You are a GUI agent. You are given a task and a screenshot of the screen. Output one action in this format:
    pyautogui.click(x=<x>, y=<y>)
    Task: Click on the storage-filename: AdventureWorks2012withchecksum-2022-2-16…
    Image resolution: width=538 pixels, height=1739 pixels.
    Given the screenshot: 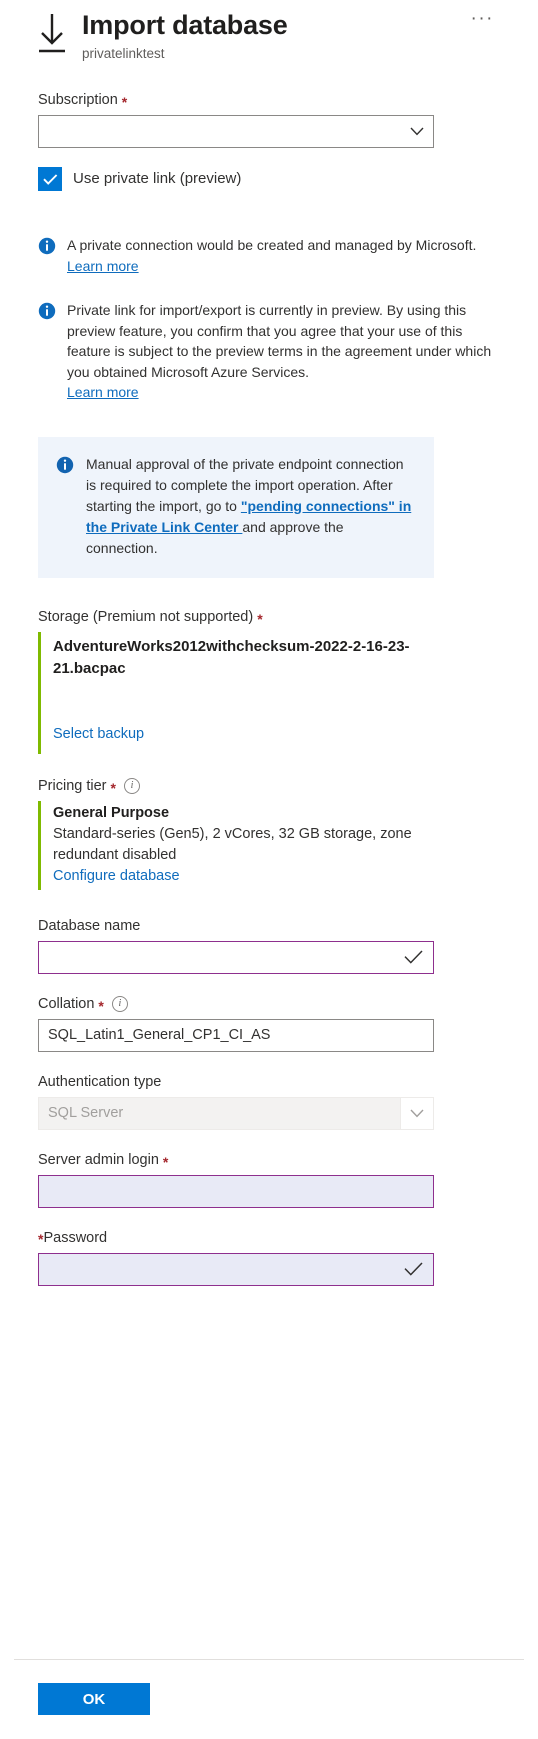 What is the action you would take?
    pyautogui.click(x=231, y=657)
    